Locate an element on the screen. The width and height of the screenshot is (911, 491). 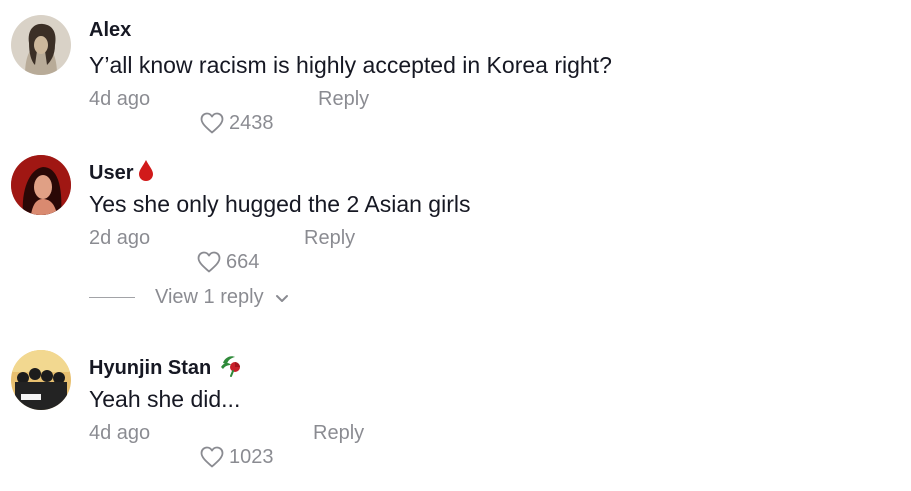
like-count: 664 is located at coordinates (243, 261).